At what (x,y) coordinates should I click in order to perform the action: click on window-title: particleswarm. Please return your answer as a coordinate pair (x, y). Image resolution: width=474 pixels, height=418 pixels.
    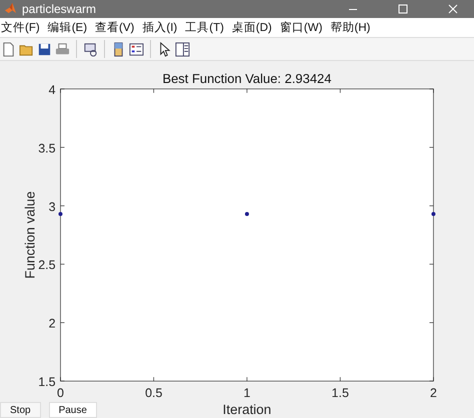
    Looking at the image, I should click on (59, 9).